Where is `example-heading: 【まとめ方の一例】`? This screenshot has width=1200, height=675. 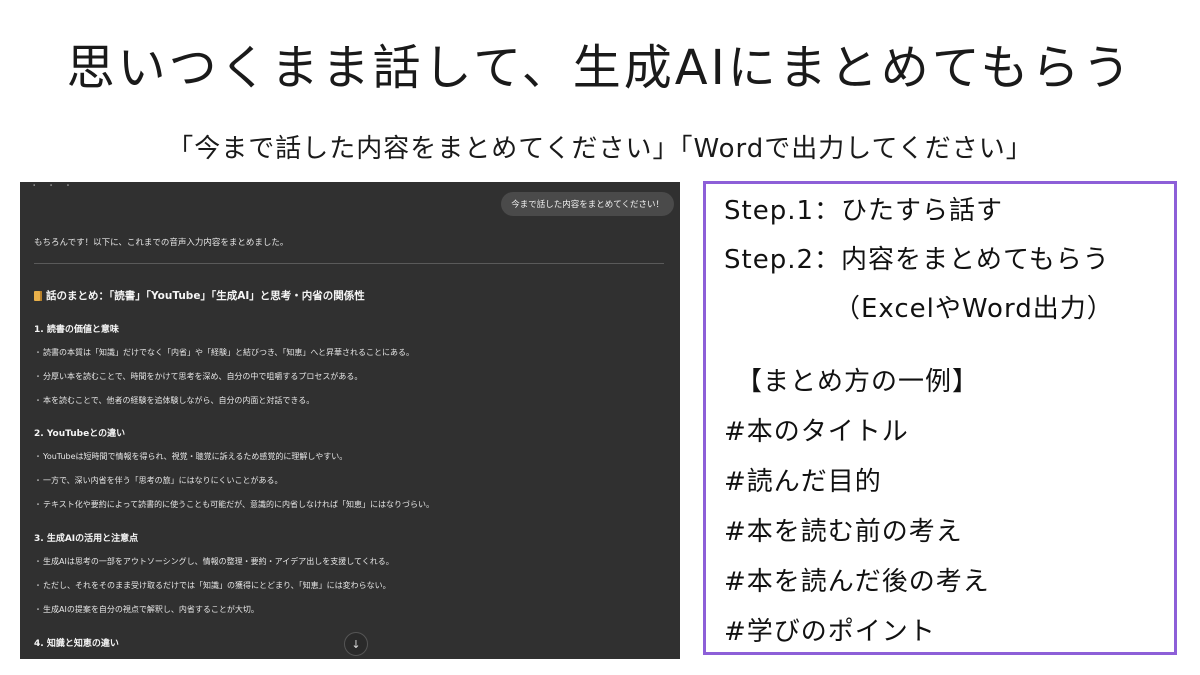
example-heading: 【まとめ方の一例】 is located at coordinates (858, 382).